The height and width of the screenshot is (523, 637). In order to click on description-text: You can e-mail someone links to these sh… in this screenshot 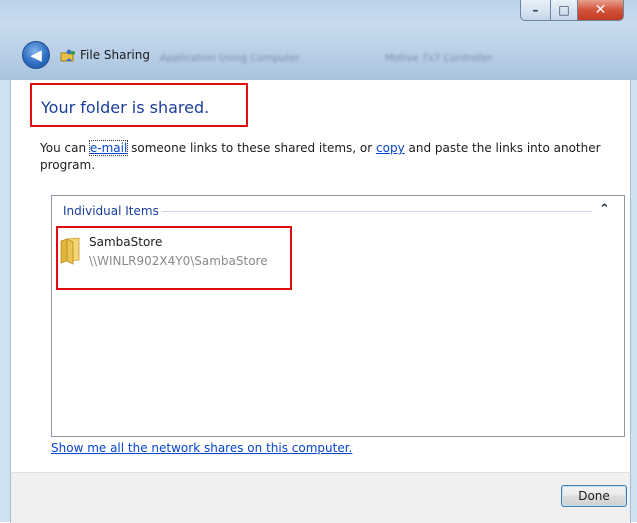, I will do `click(327, 157)`.